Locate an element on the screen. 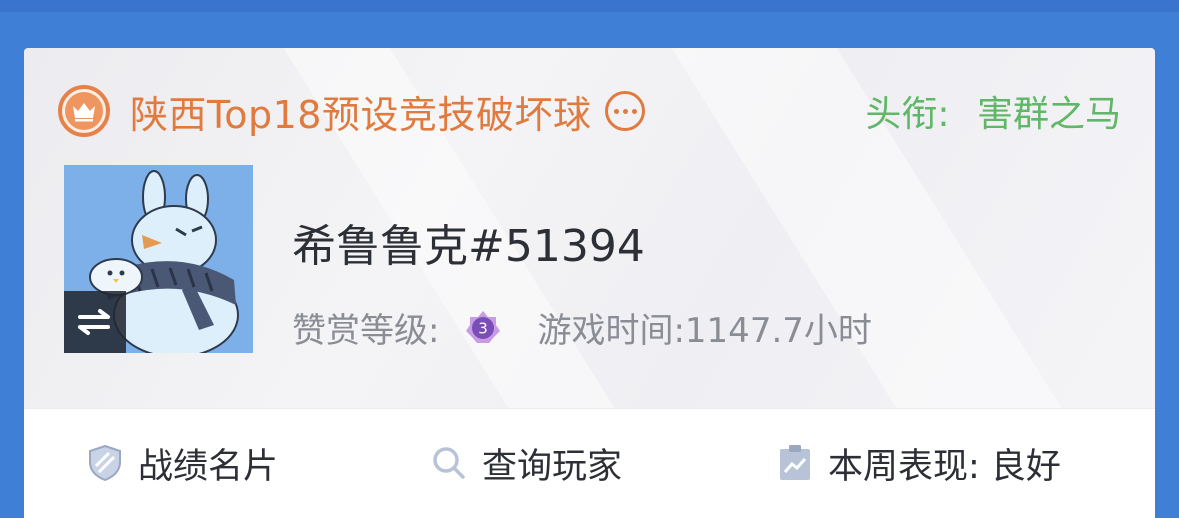 The height and width of the screenshot is (518, 1179). search-player-button: 查询玩家 is located at coordinates (526, 464).